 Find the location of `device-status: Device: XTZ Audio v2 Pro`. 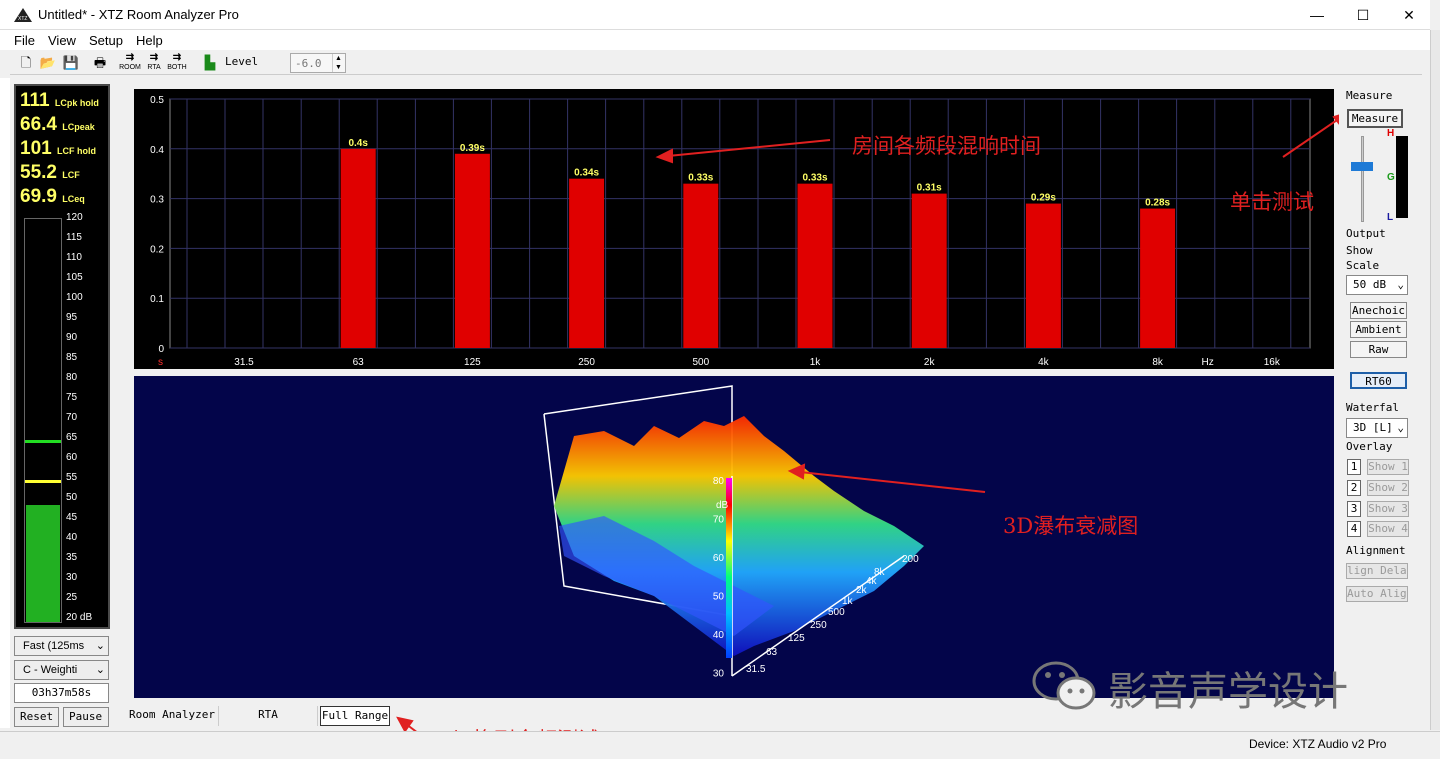

device-status: Device: XTZ Audio v2 Pro is located at coordinates (1318, 744).